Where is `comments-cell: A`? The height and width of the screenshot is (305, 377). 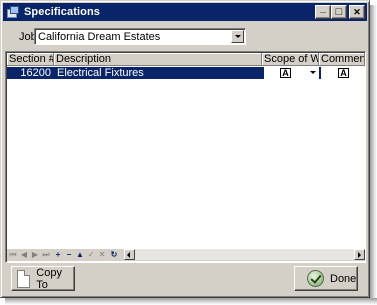 comments-cell: A is located at coordinates (343, 73).